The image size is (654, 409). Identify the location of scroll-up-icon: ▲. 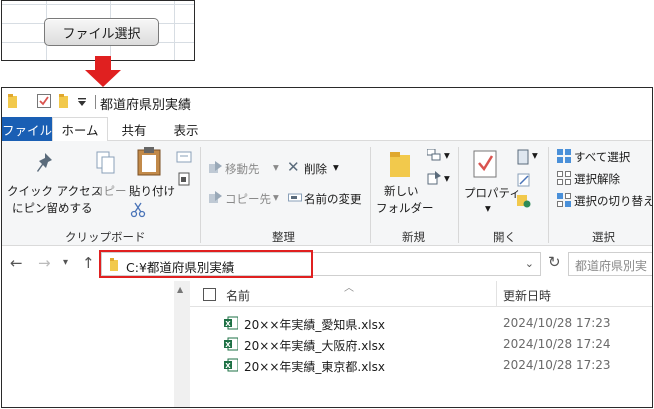
(180, 289).